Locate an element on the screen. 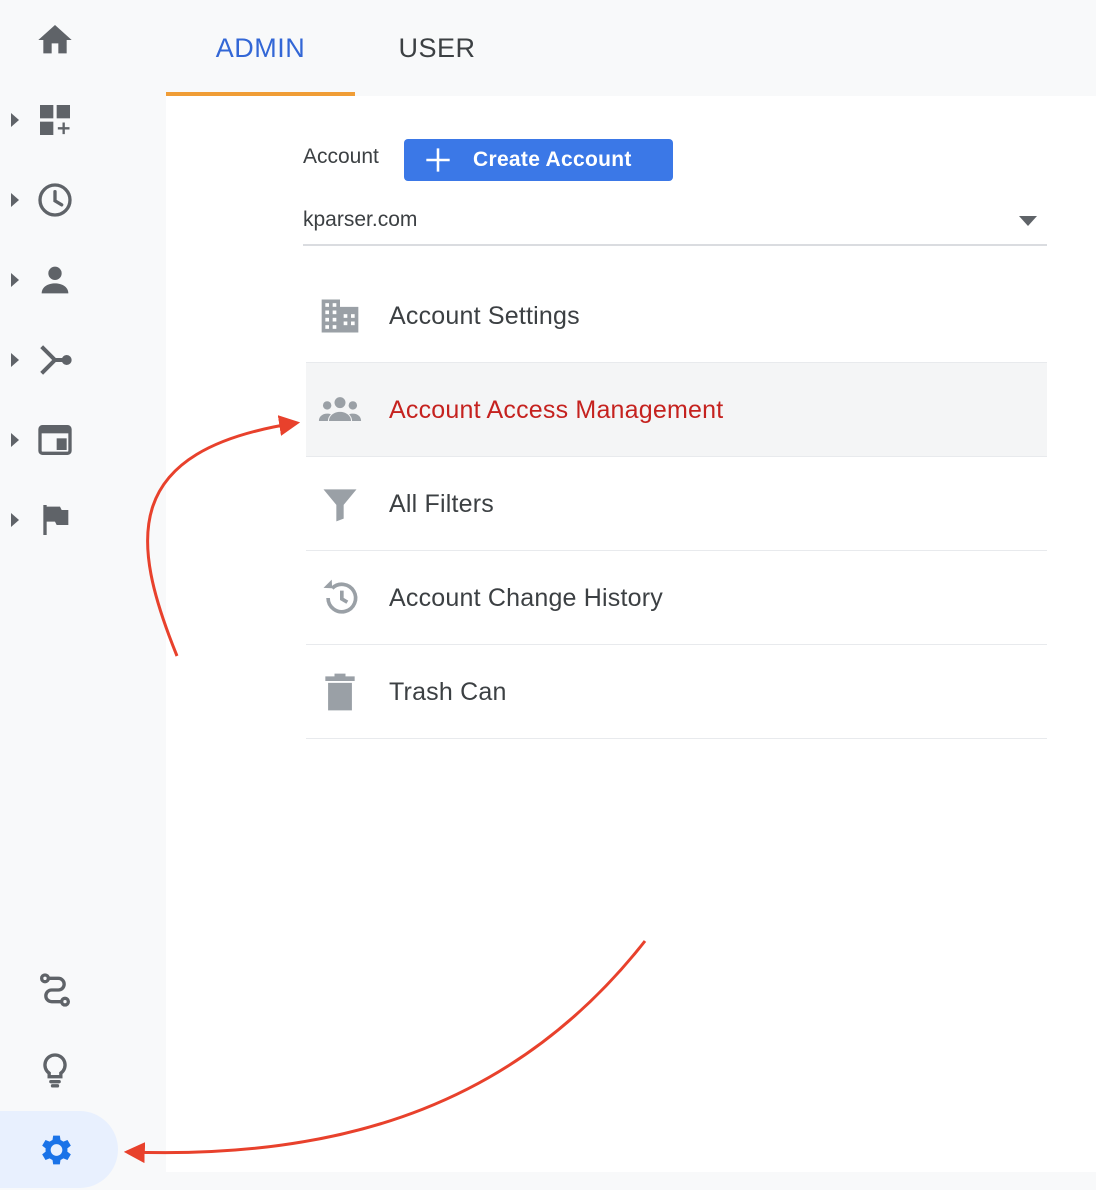 The image size is (1096, 1190). nav-home is located at coordinates (83, 40).